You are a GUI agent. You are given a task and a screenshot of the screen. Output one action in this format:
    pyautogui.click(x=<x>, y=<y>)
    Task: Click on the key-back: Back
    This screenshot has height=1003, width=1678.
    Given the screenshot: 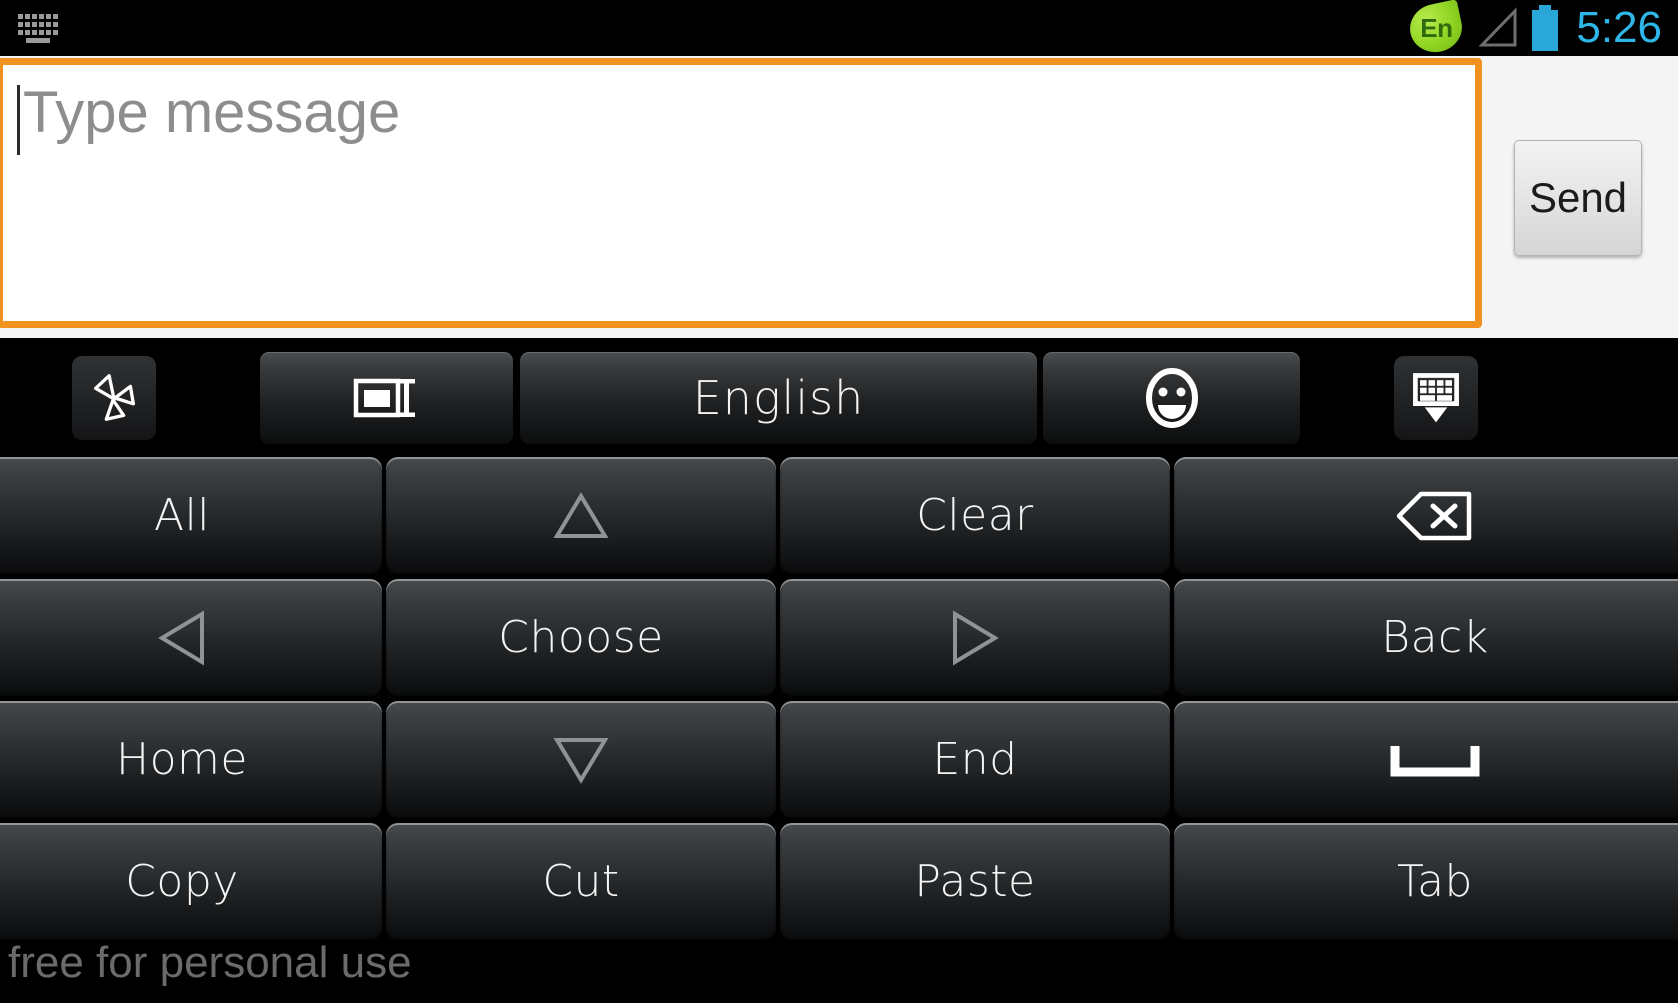 What is the action you would take?
    pyautogui.click(x=1426, y=637)
    